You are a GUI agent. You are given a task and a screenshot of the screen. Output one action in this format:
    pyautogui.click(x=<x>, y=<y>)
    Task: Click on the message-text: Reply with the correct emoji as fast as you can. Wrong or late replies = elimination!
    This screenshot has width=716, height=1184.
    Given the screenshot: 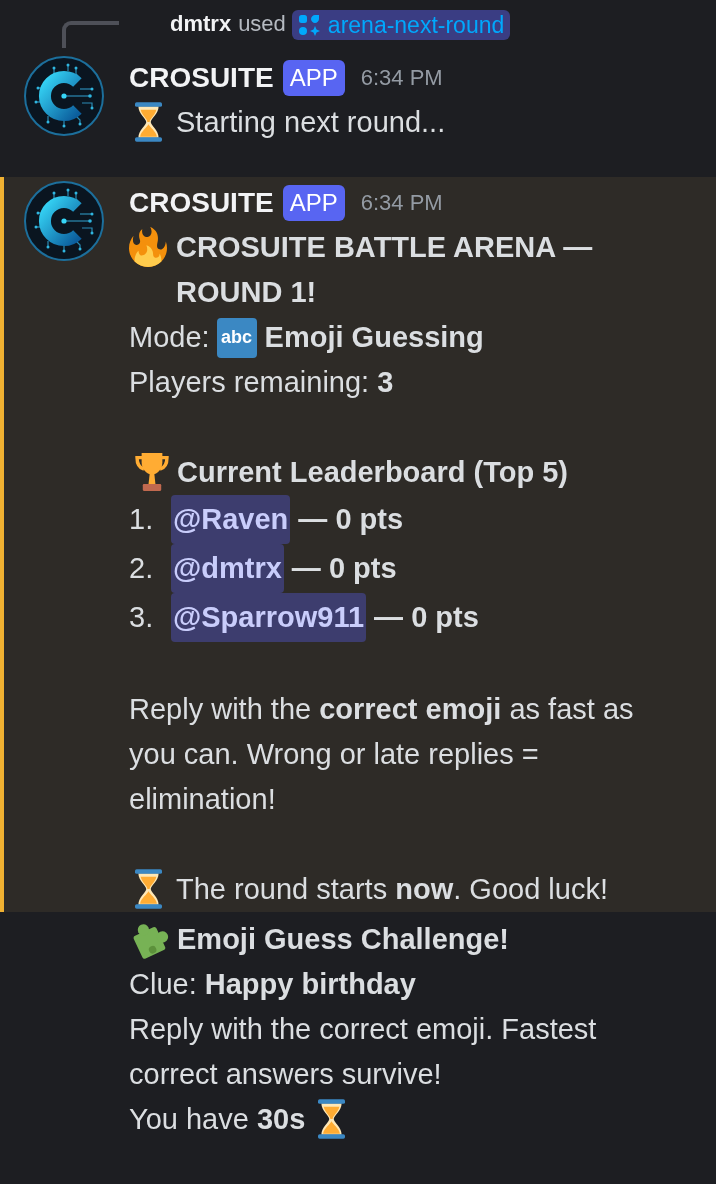 What is the action you would take?
    pyautogui.click(x=381, y=754)
    